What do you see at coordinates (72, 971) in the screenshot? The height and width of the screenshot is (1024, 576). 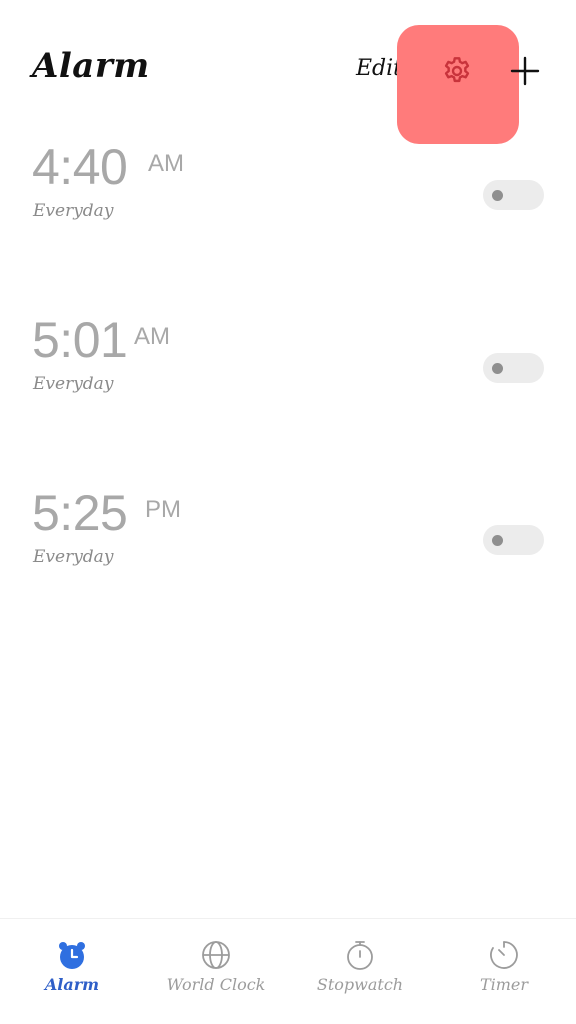 I see `tab-alarm: Alarm` at bounding box center [72, 971].